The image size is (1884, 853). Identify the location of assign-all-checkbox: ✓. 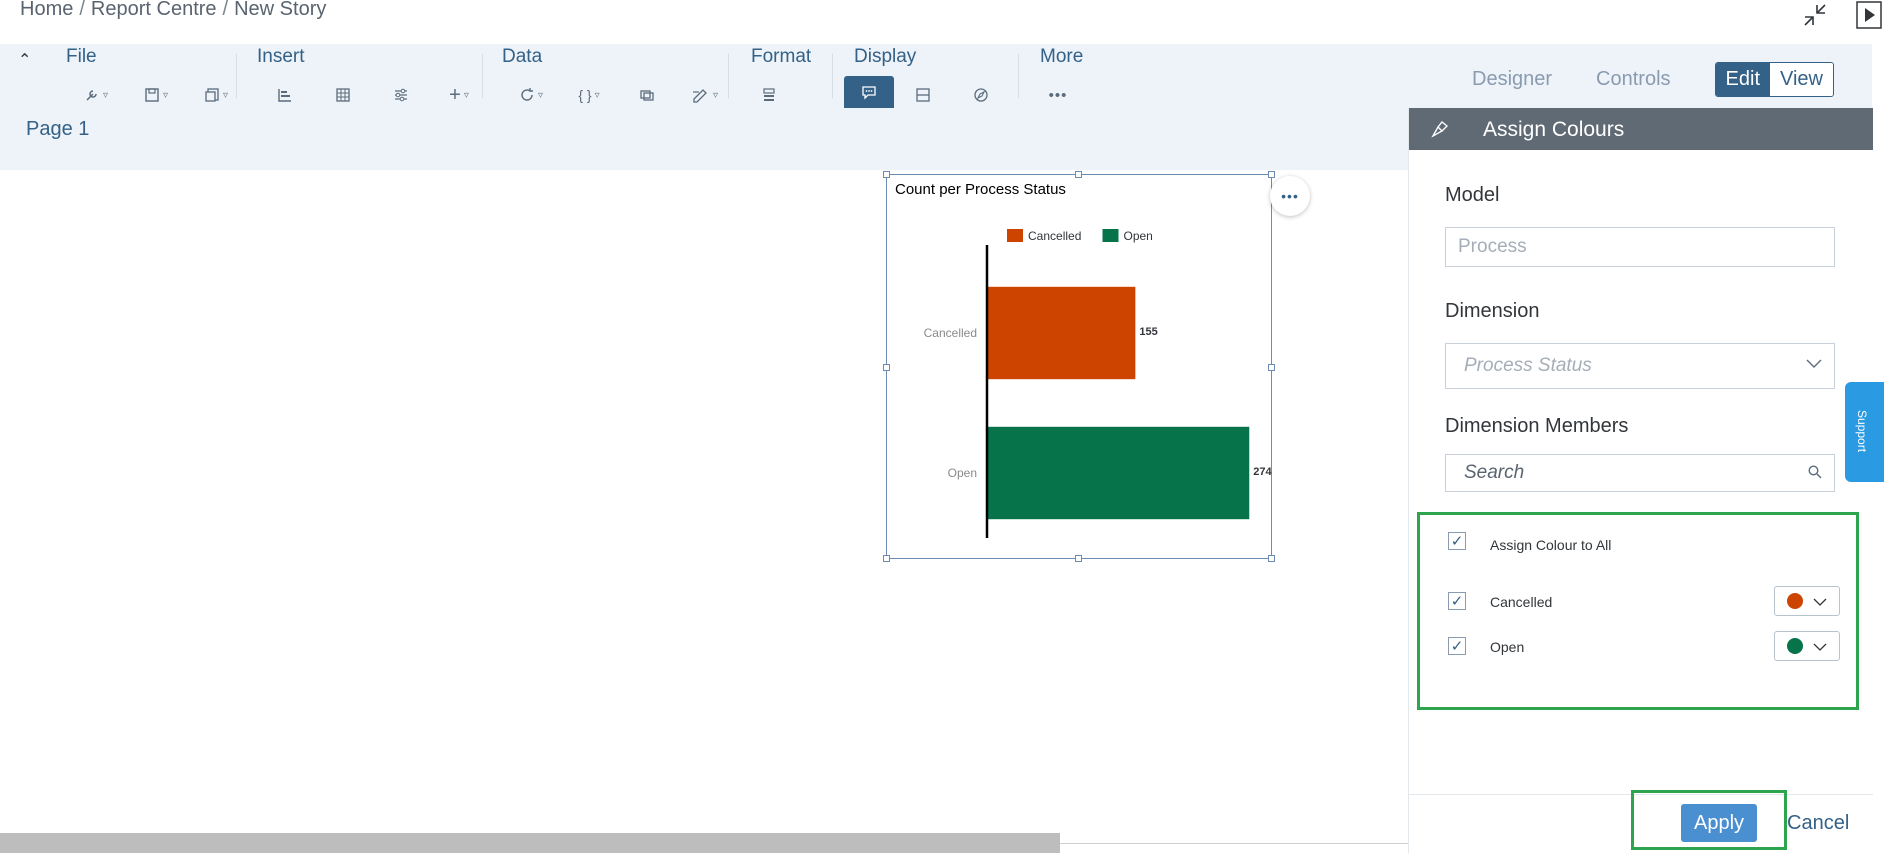
(1457, 541).